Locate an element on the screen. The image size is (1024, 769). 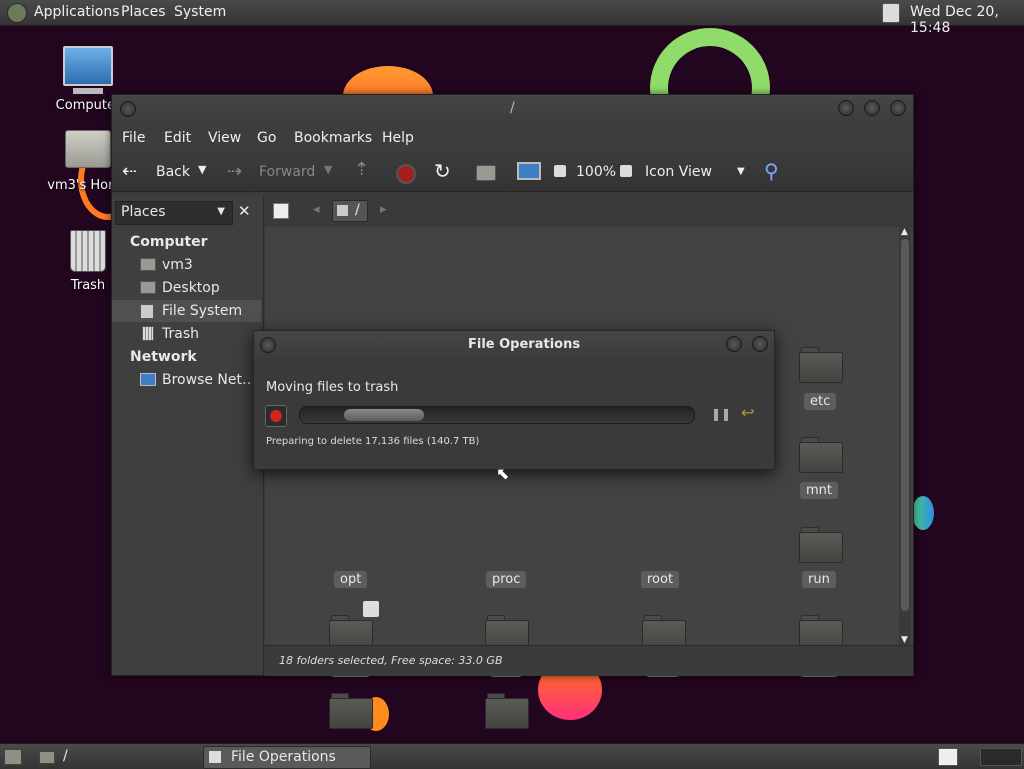
sidebar-close-icon: ✕ is located at coordinates (244, 211).